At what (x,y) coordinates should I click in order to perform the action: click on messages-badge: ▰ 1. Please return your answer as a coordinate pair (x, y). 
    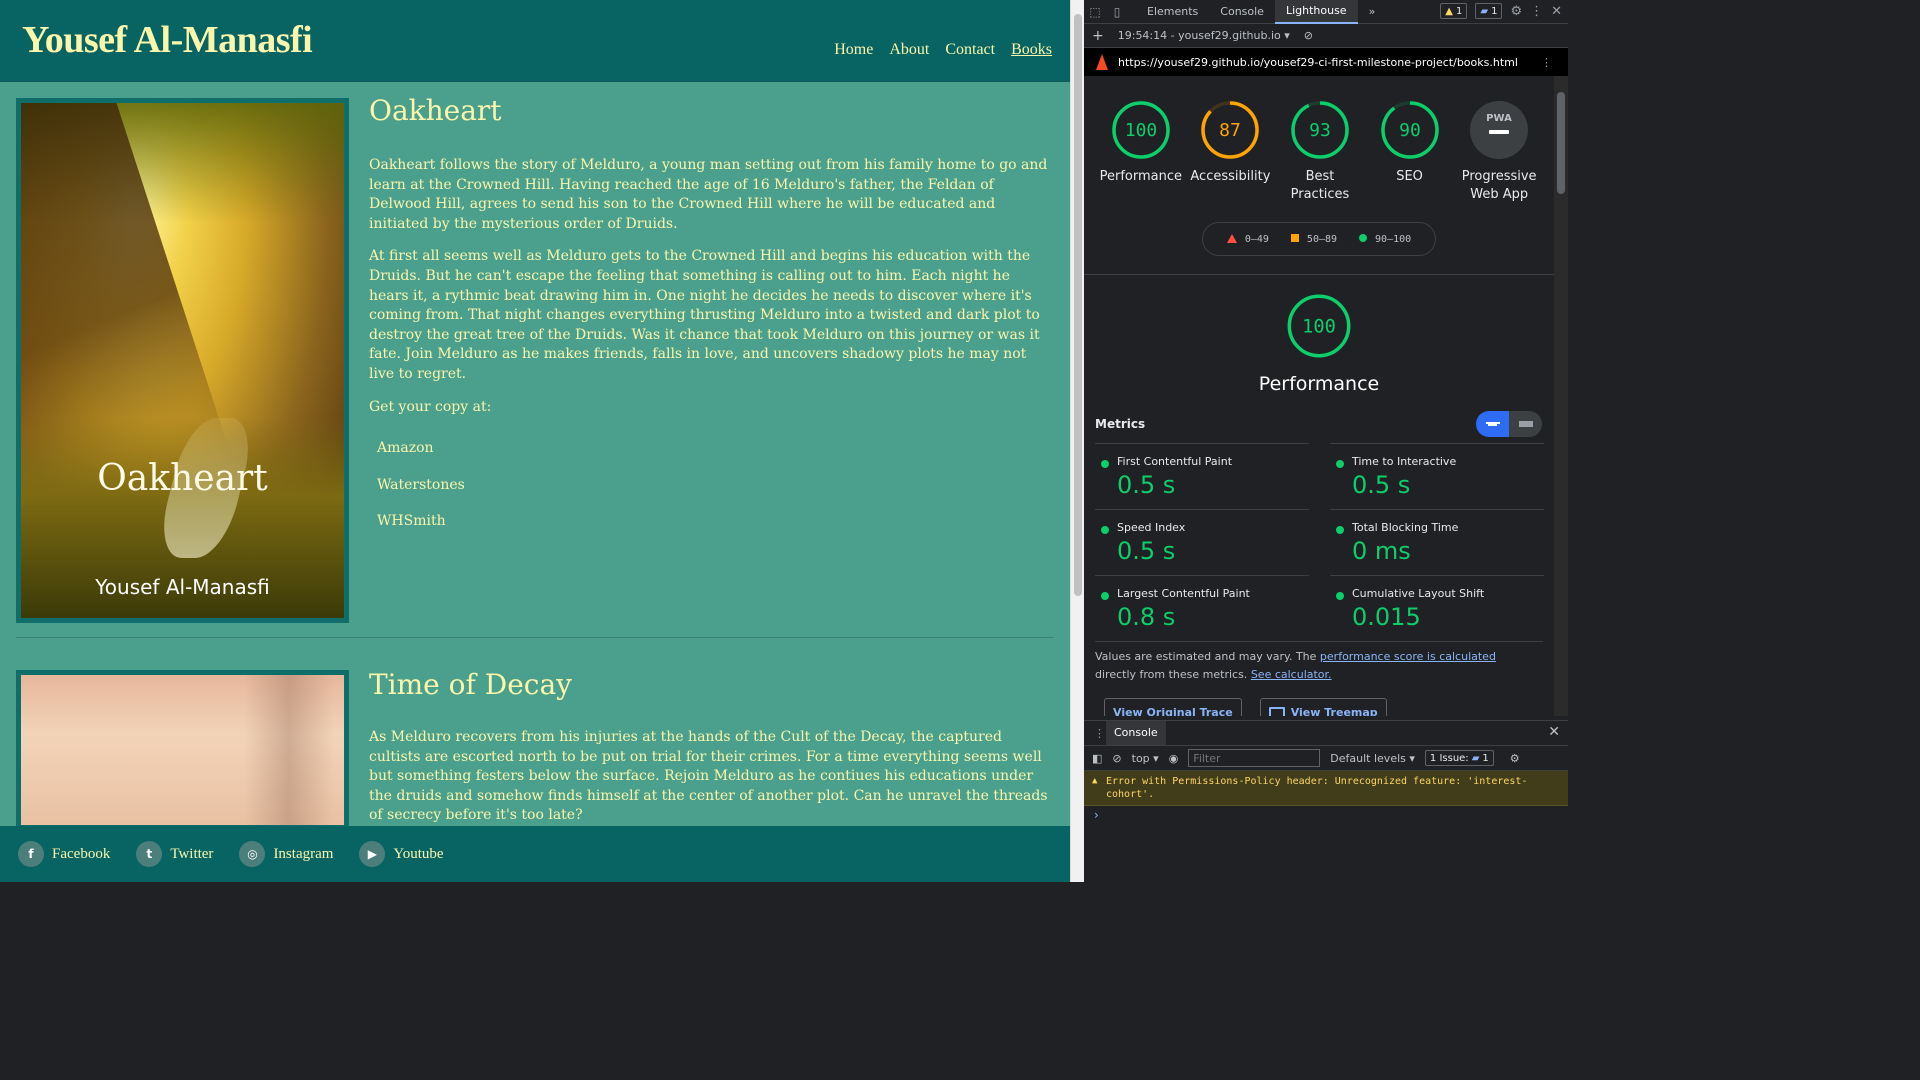
    Looking at the image, I should click on (1489, 11).